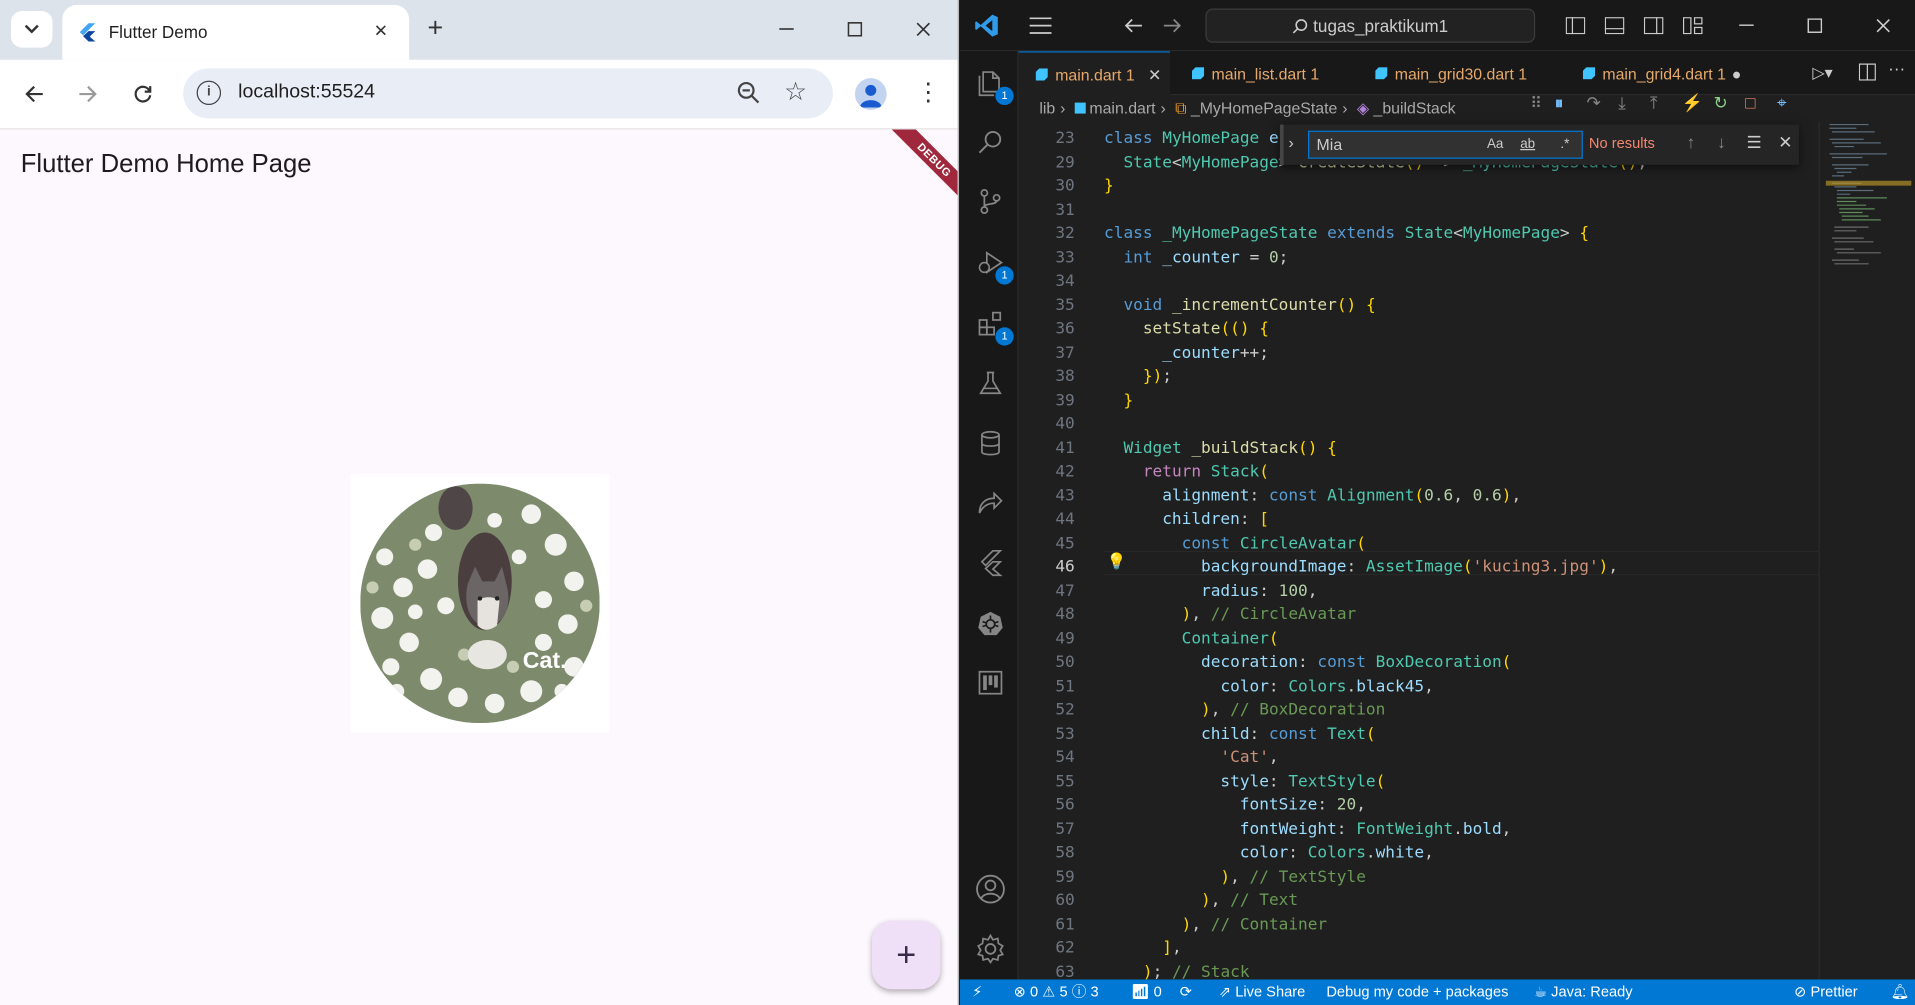 This screenshot has height=1005, width=1915. What do you see at coordinates (1264, 108) in the screenshot?
I see `breadcrumb-class: _MyHomePageState` at bounding box center [1264, 108].